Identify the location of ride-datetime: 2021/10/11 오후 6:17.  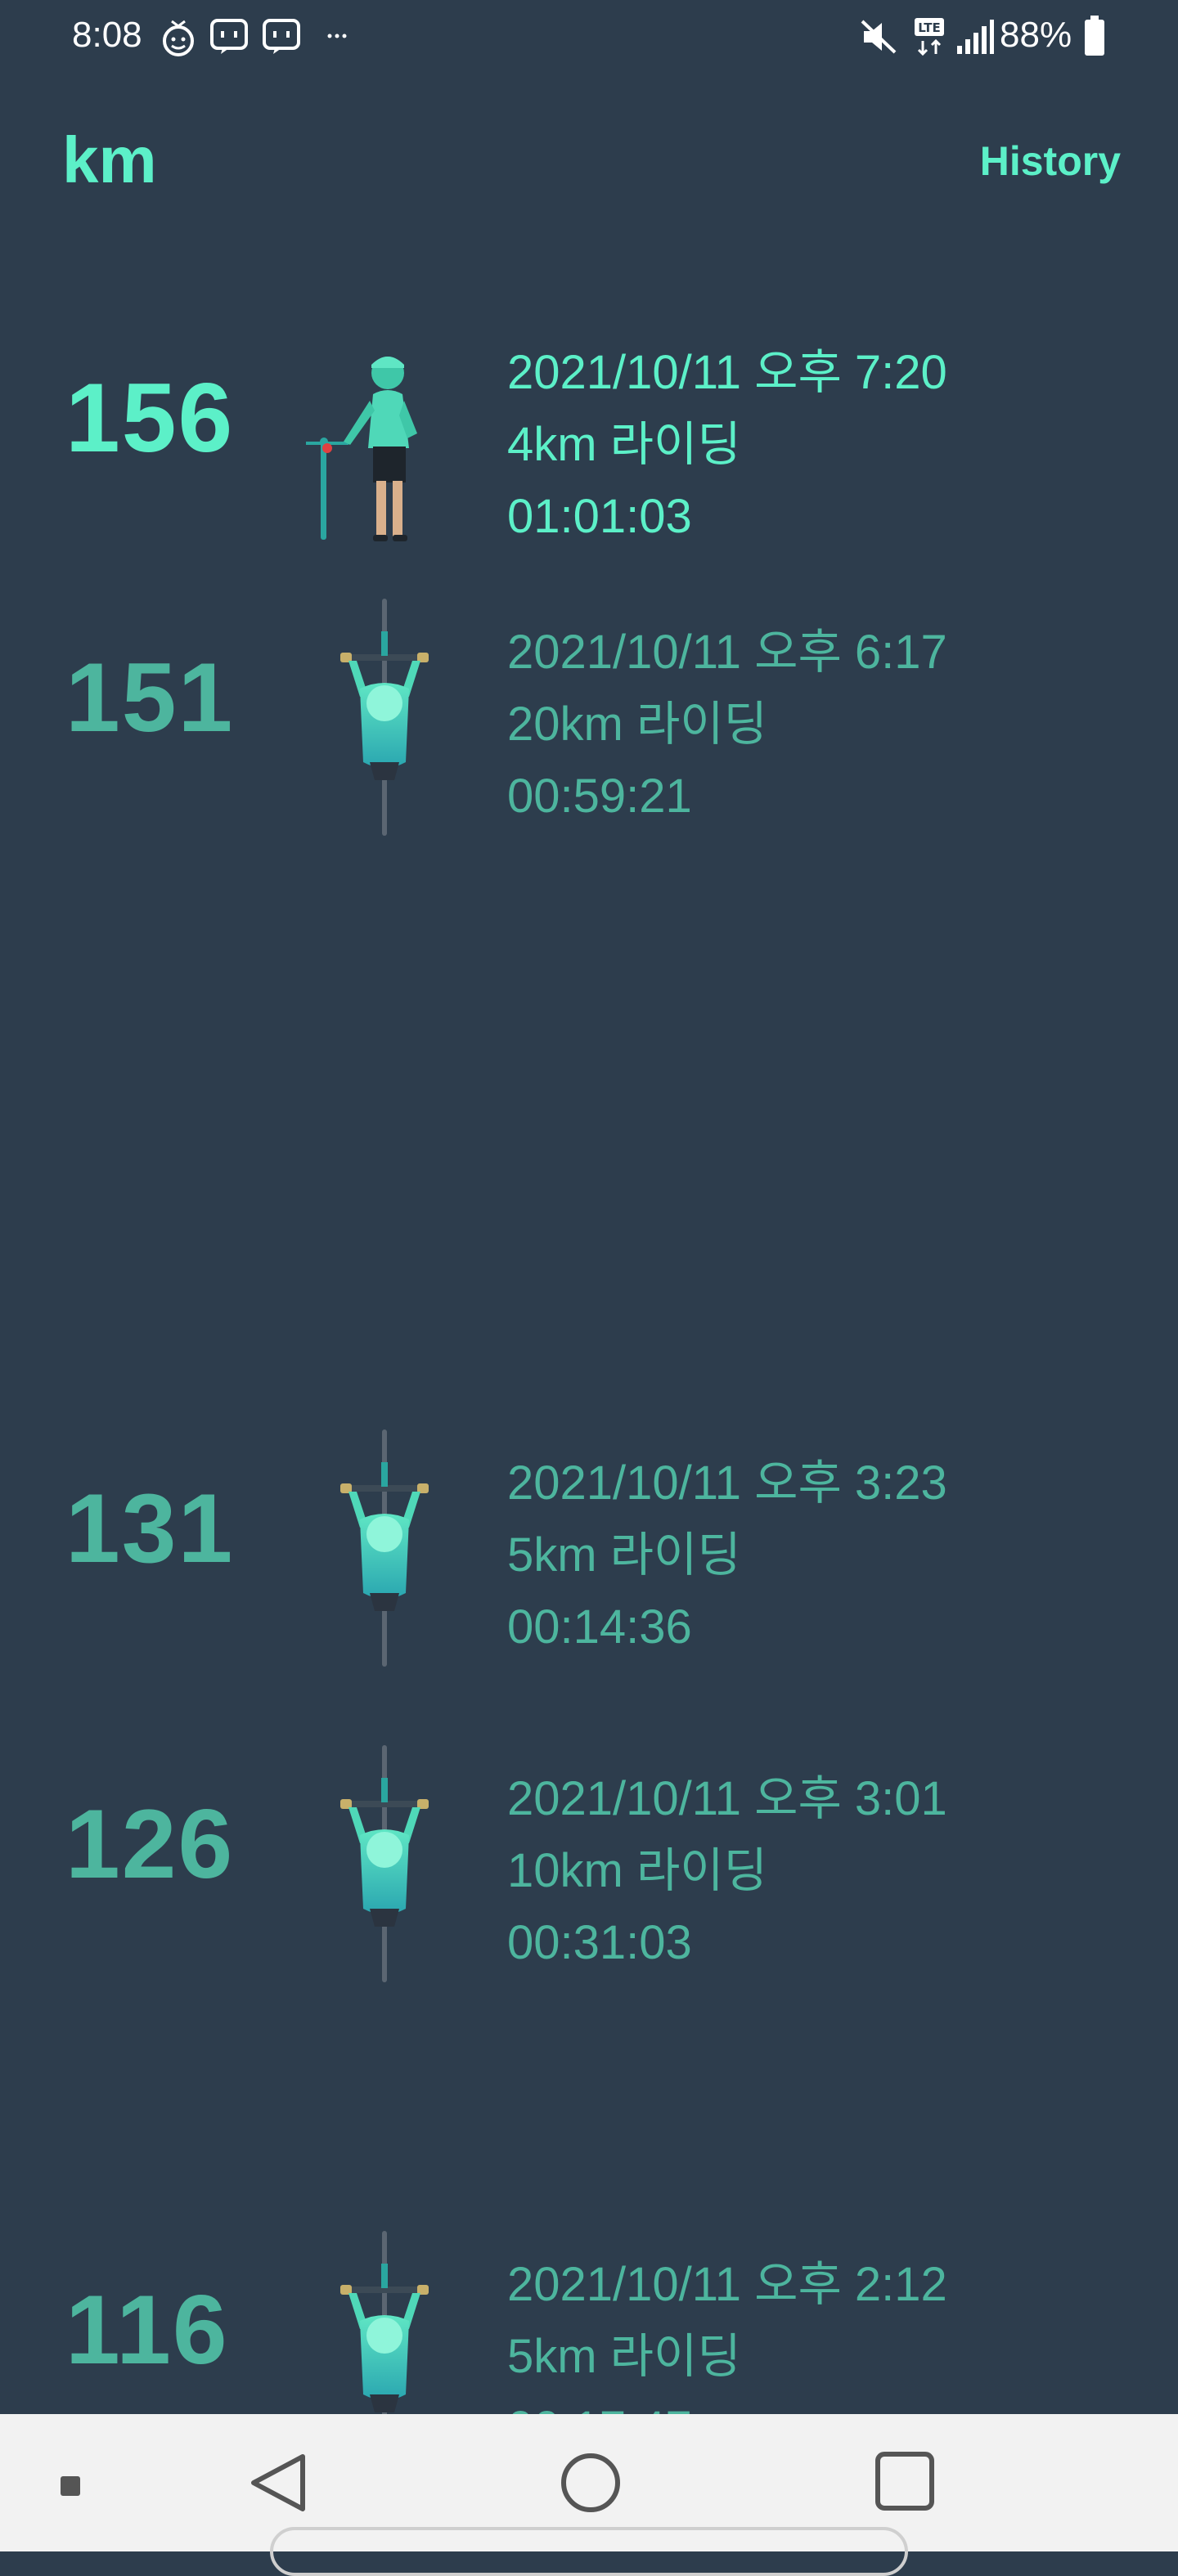
(727, 652).